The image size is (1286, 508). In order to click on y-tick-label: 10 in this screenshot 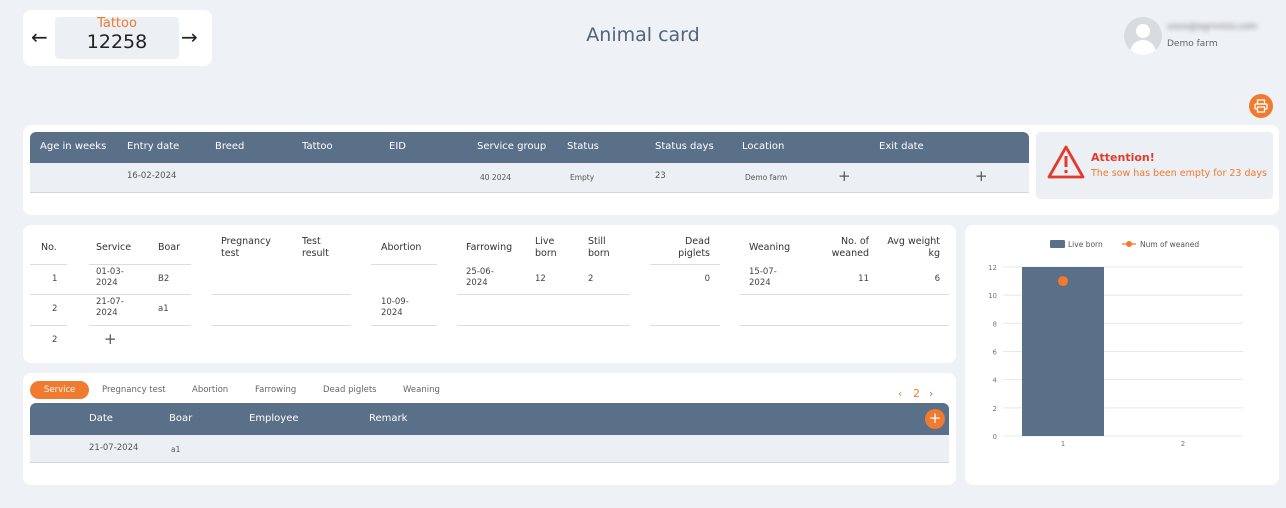, I will do `click(992, 296)`.